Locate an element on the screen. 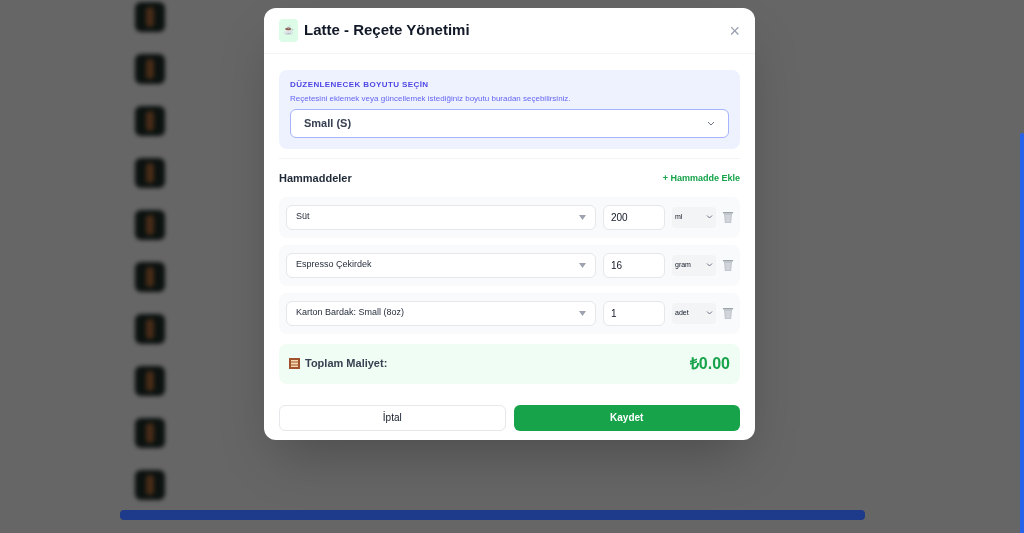 The image size is (1024, 533). section-heading: Hammaddeler is located at coordinates (315, 178).